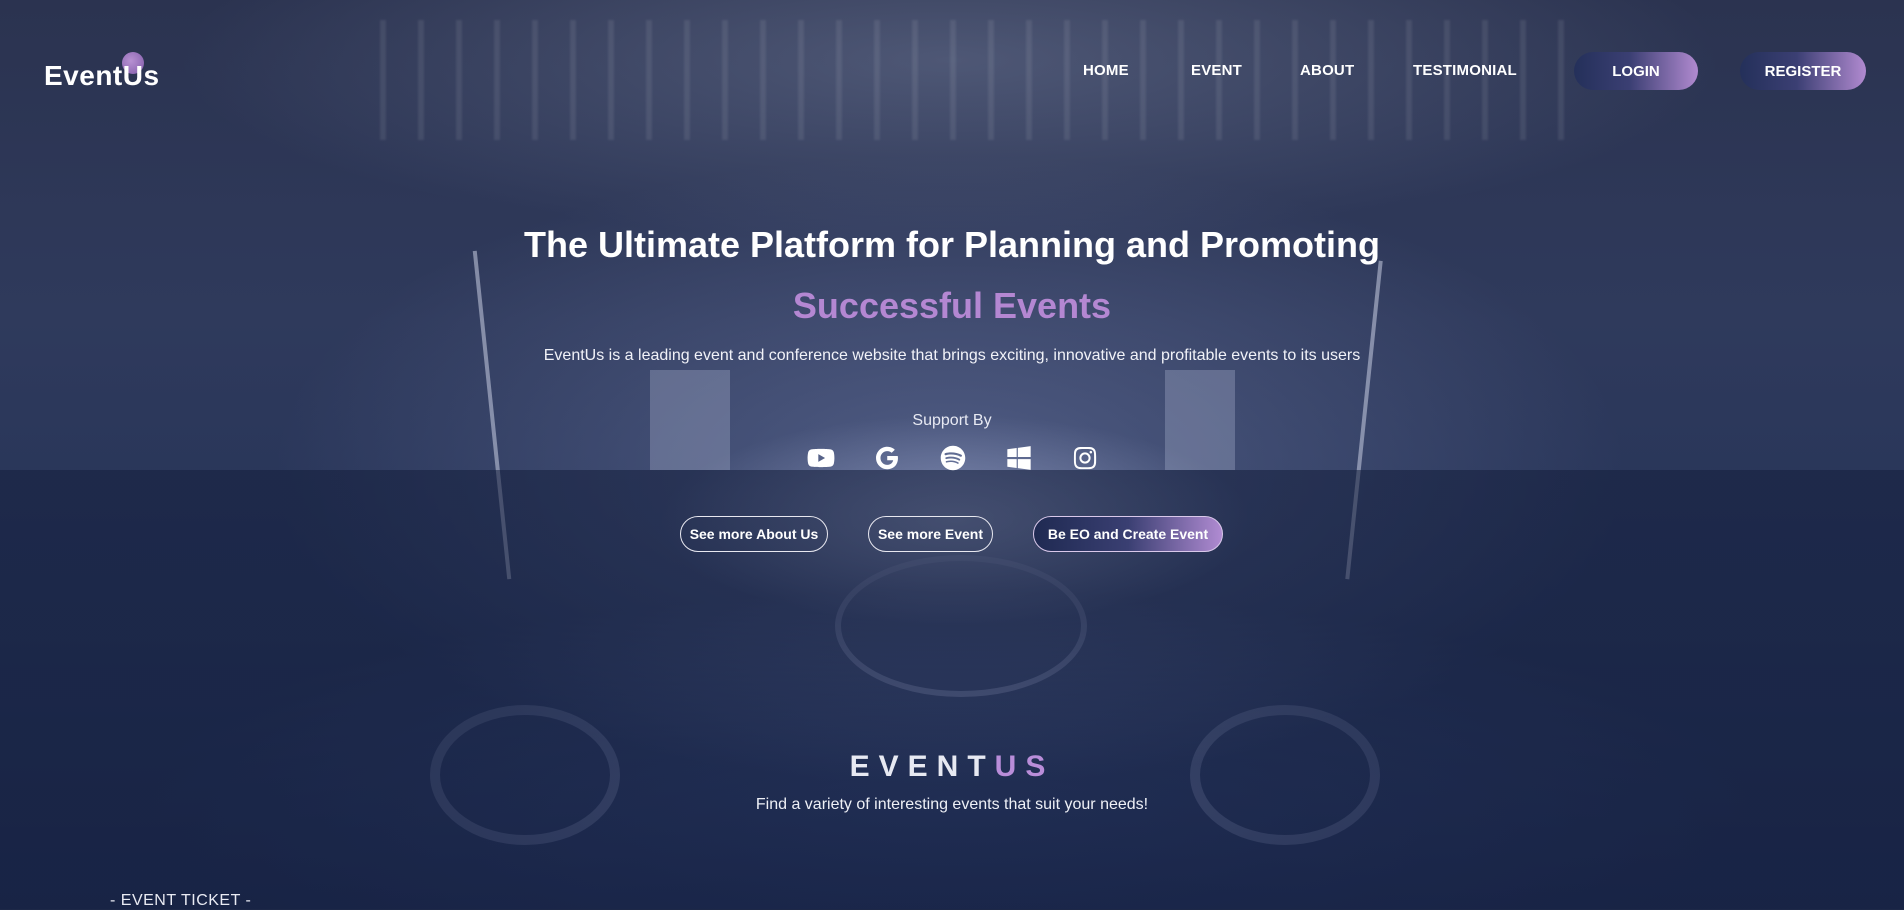 Image resolution: width=1904 pixels, height=910 pixels. I want to click on spotify-icon, so click(953, 458).